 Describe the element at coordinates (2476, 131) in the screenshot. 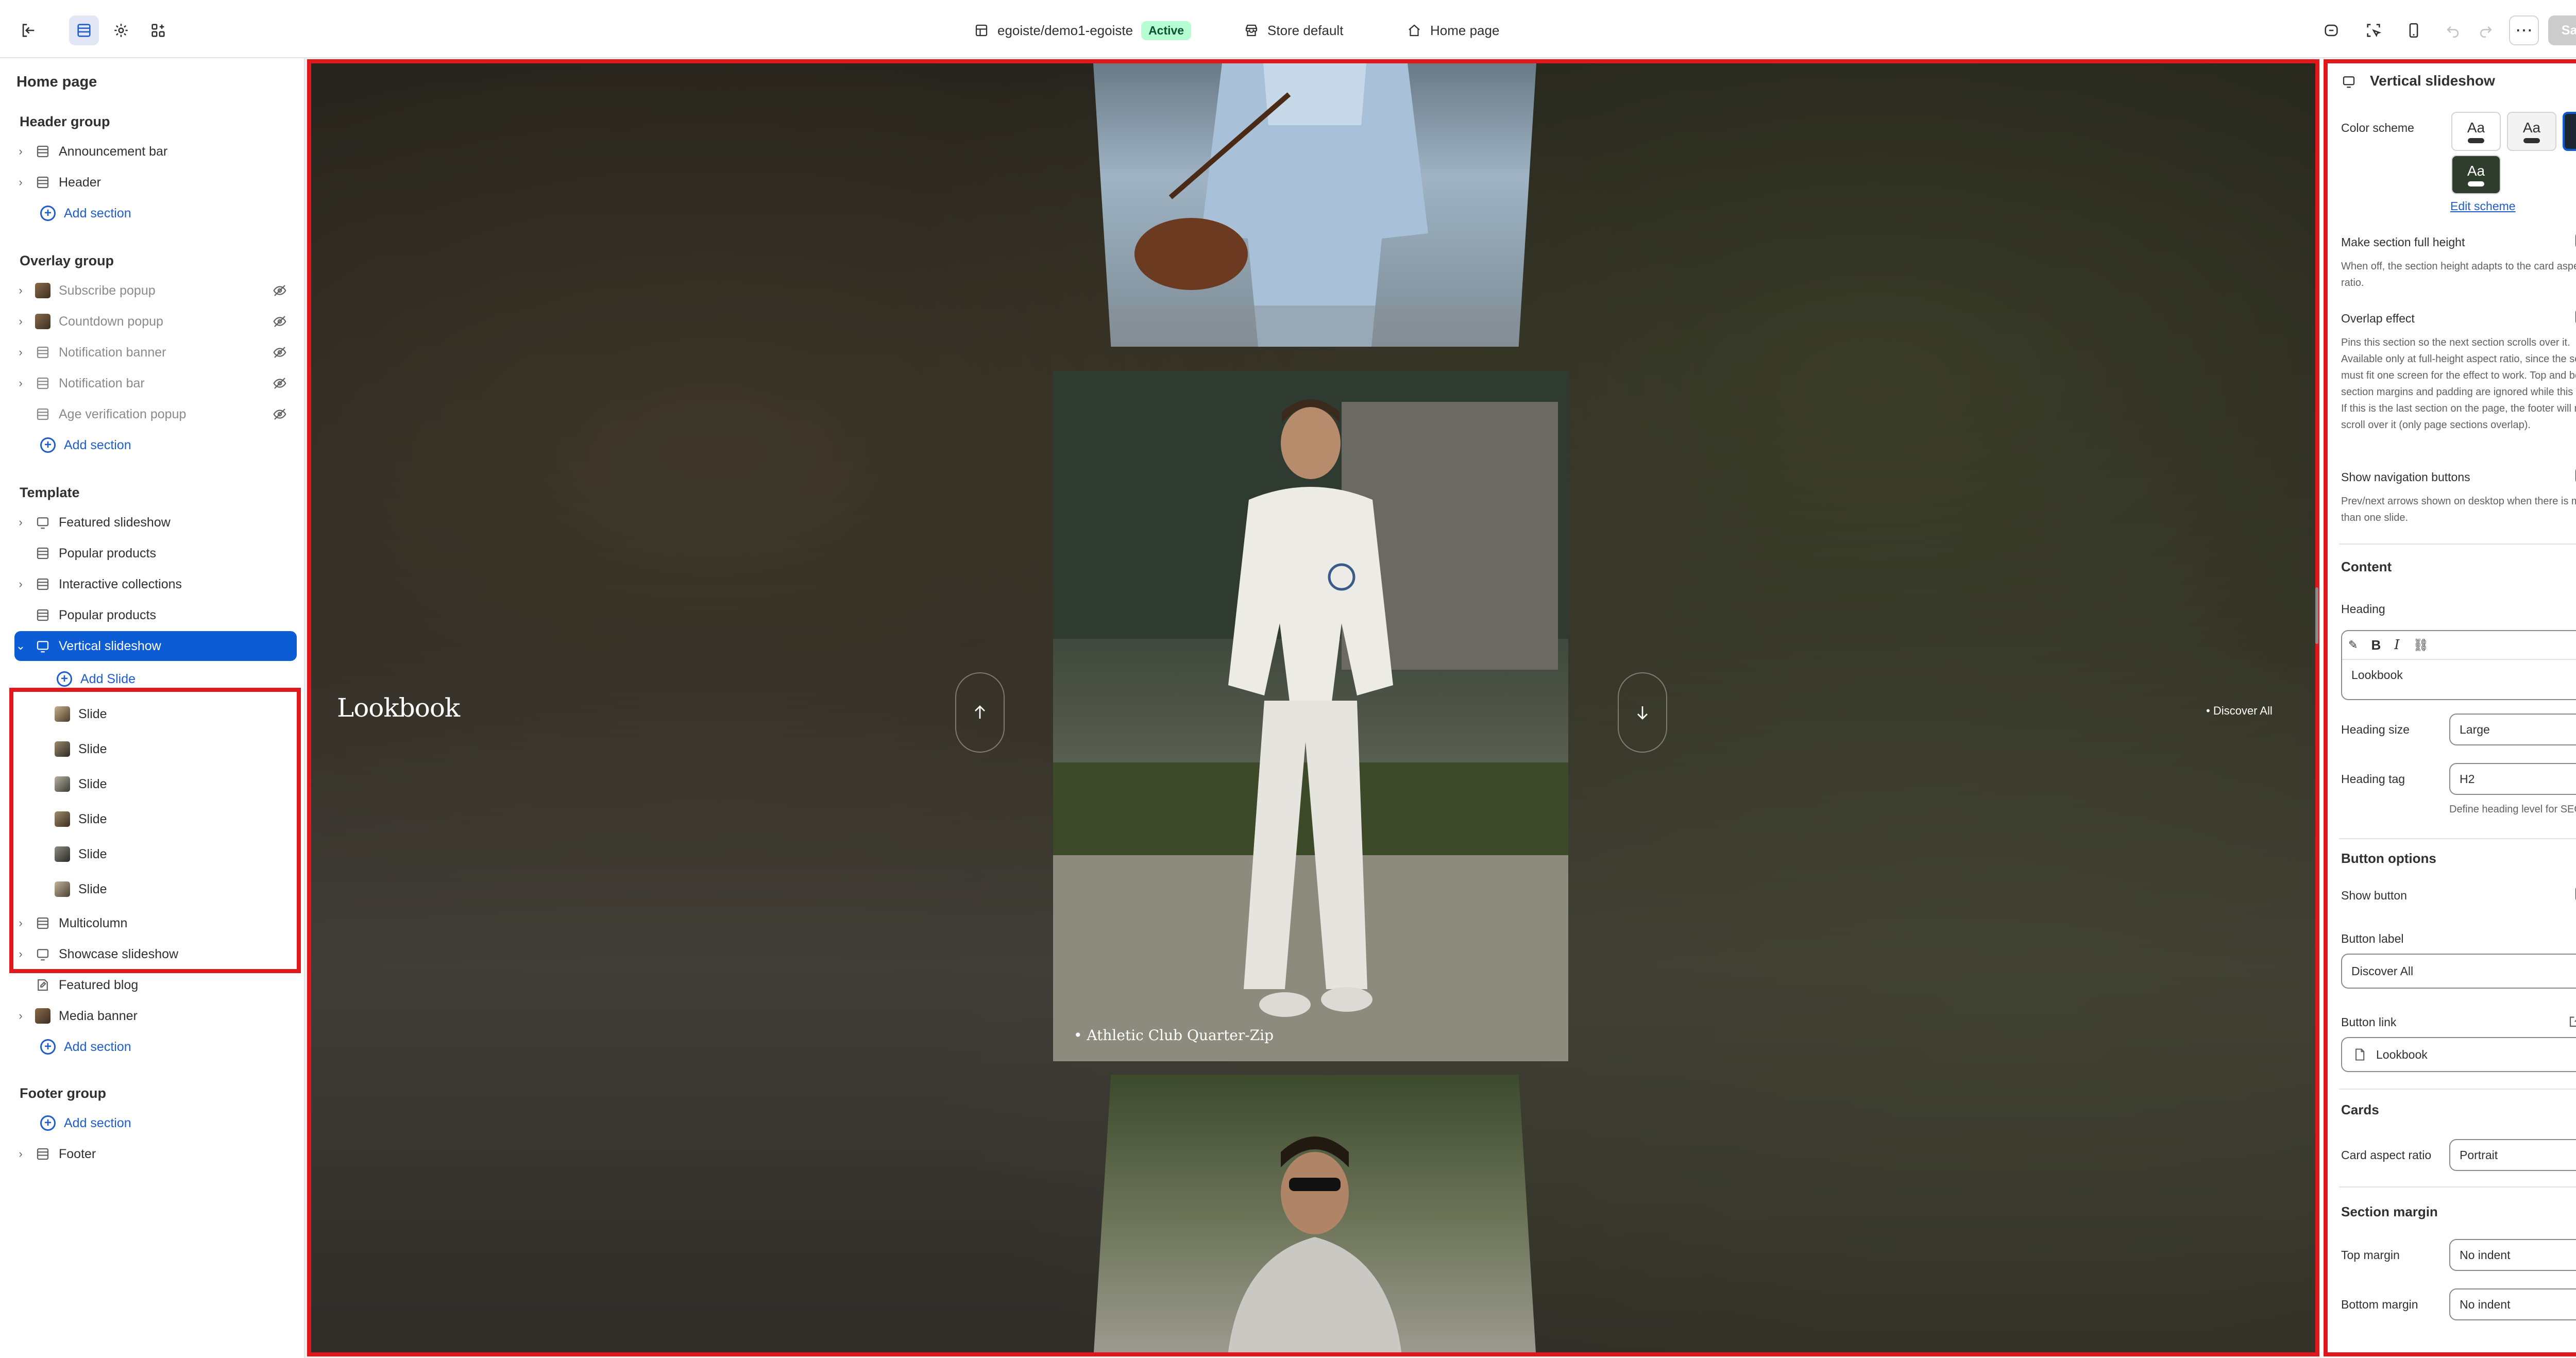

I see `color-scheme-option-1: Aa` at that location.